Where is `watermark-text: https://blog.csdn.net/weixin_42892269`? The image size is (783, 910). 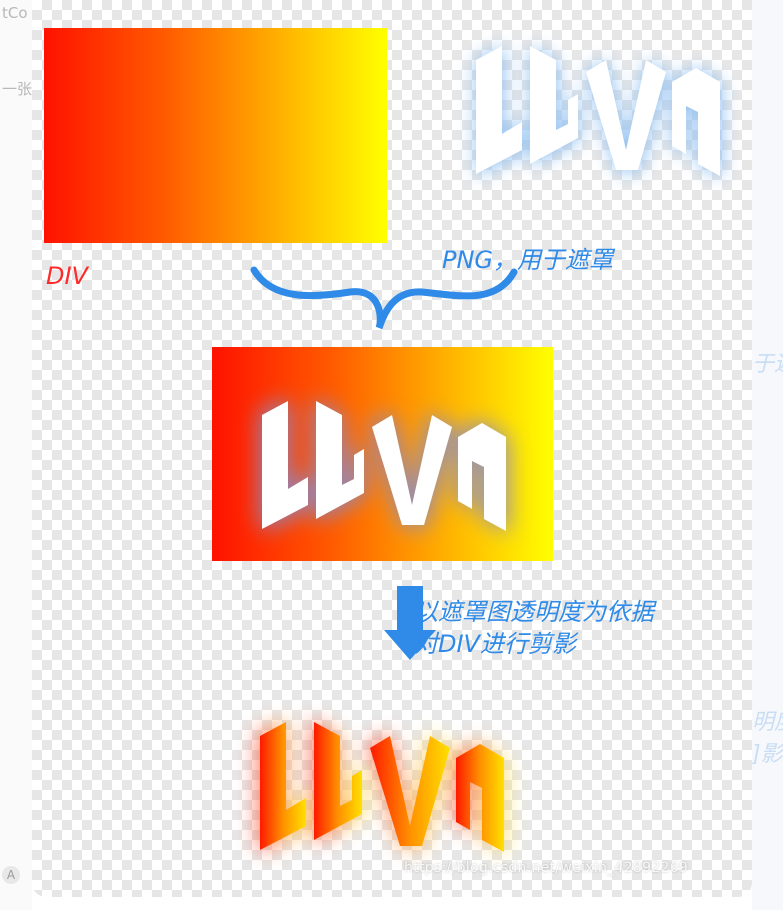
watermark-text: https://blog.csdn.net/weixin_42892269 is located at coordinates (546, 868).